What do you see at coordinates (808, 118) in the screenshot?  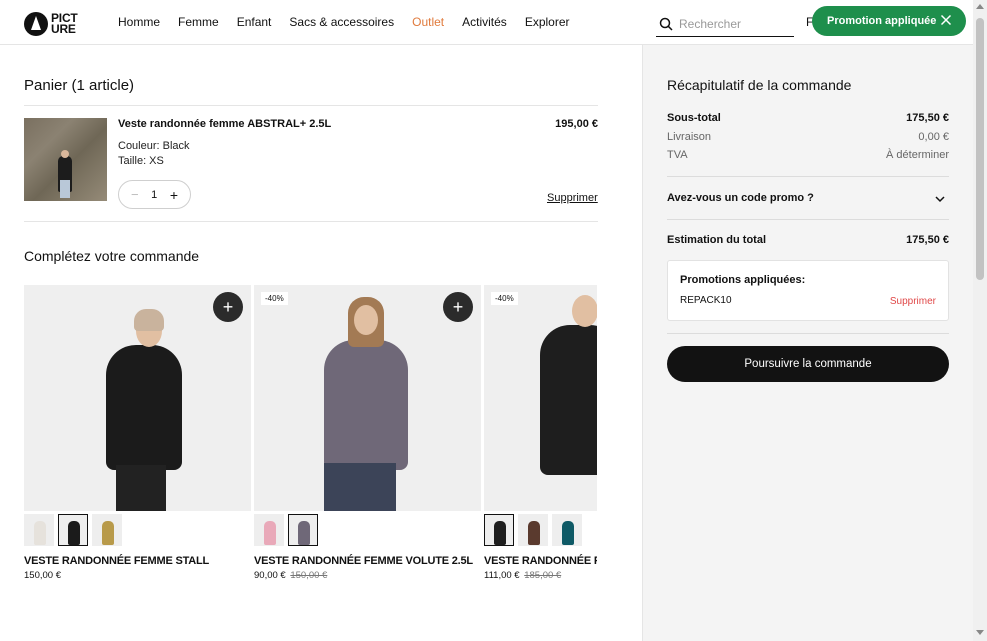 I see `subtotal-row: Sous-total 175,50 €` at bounding box center [808, 118].